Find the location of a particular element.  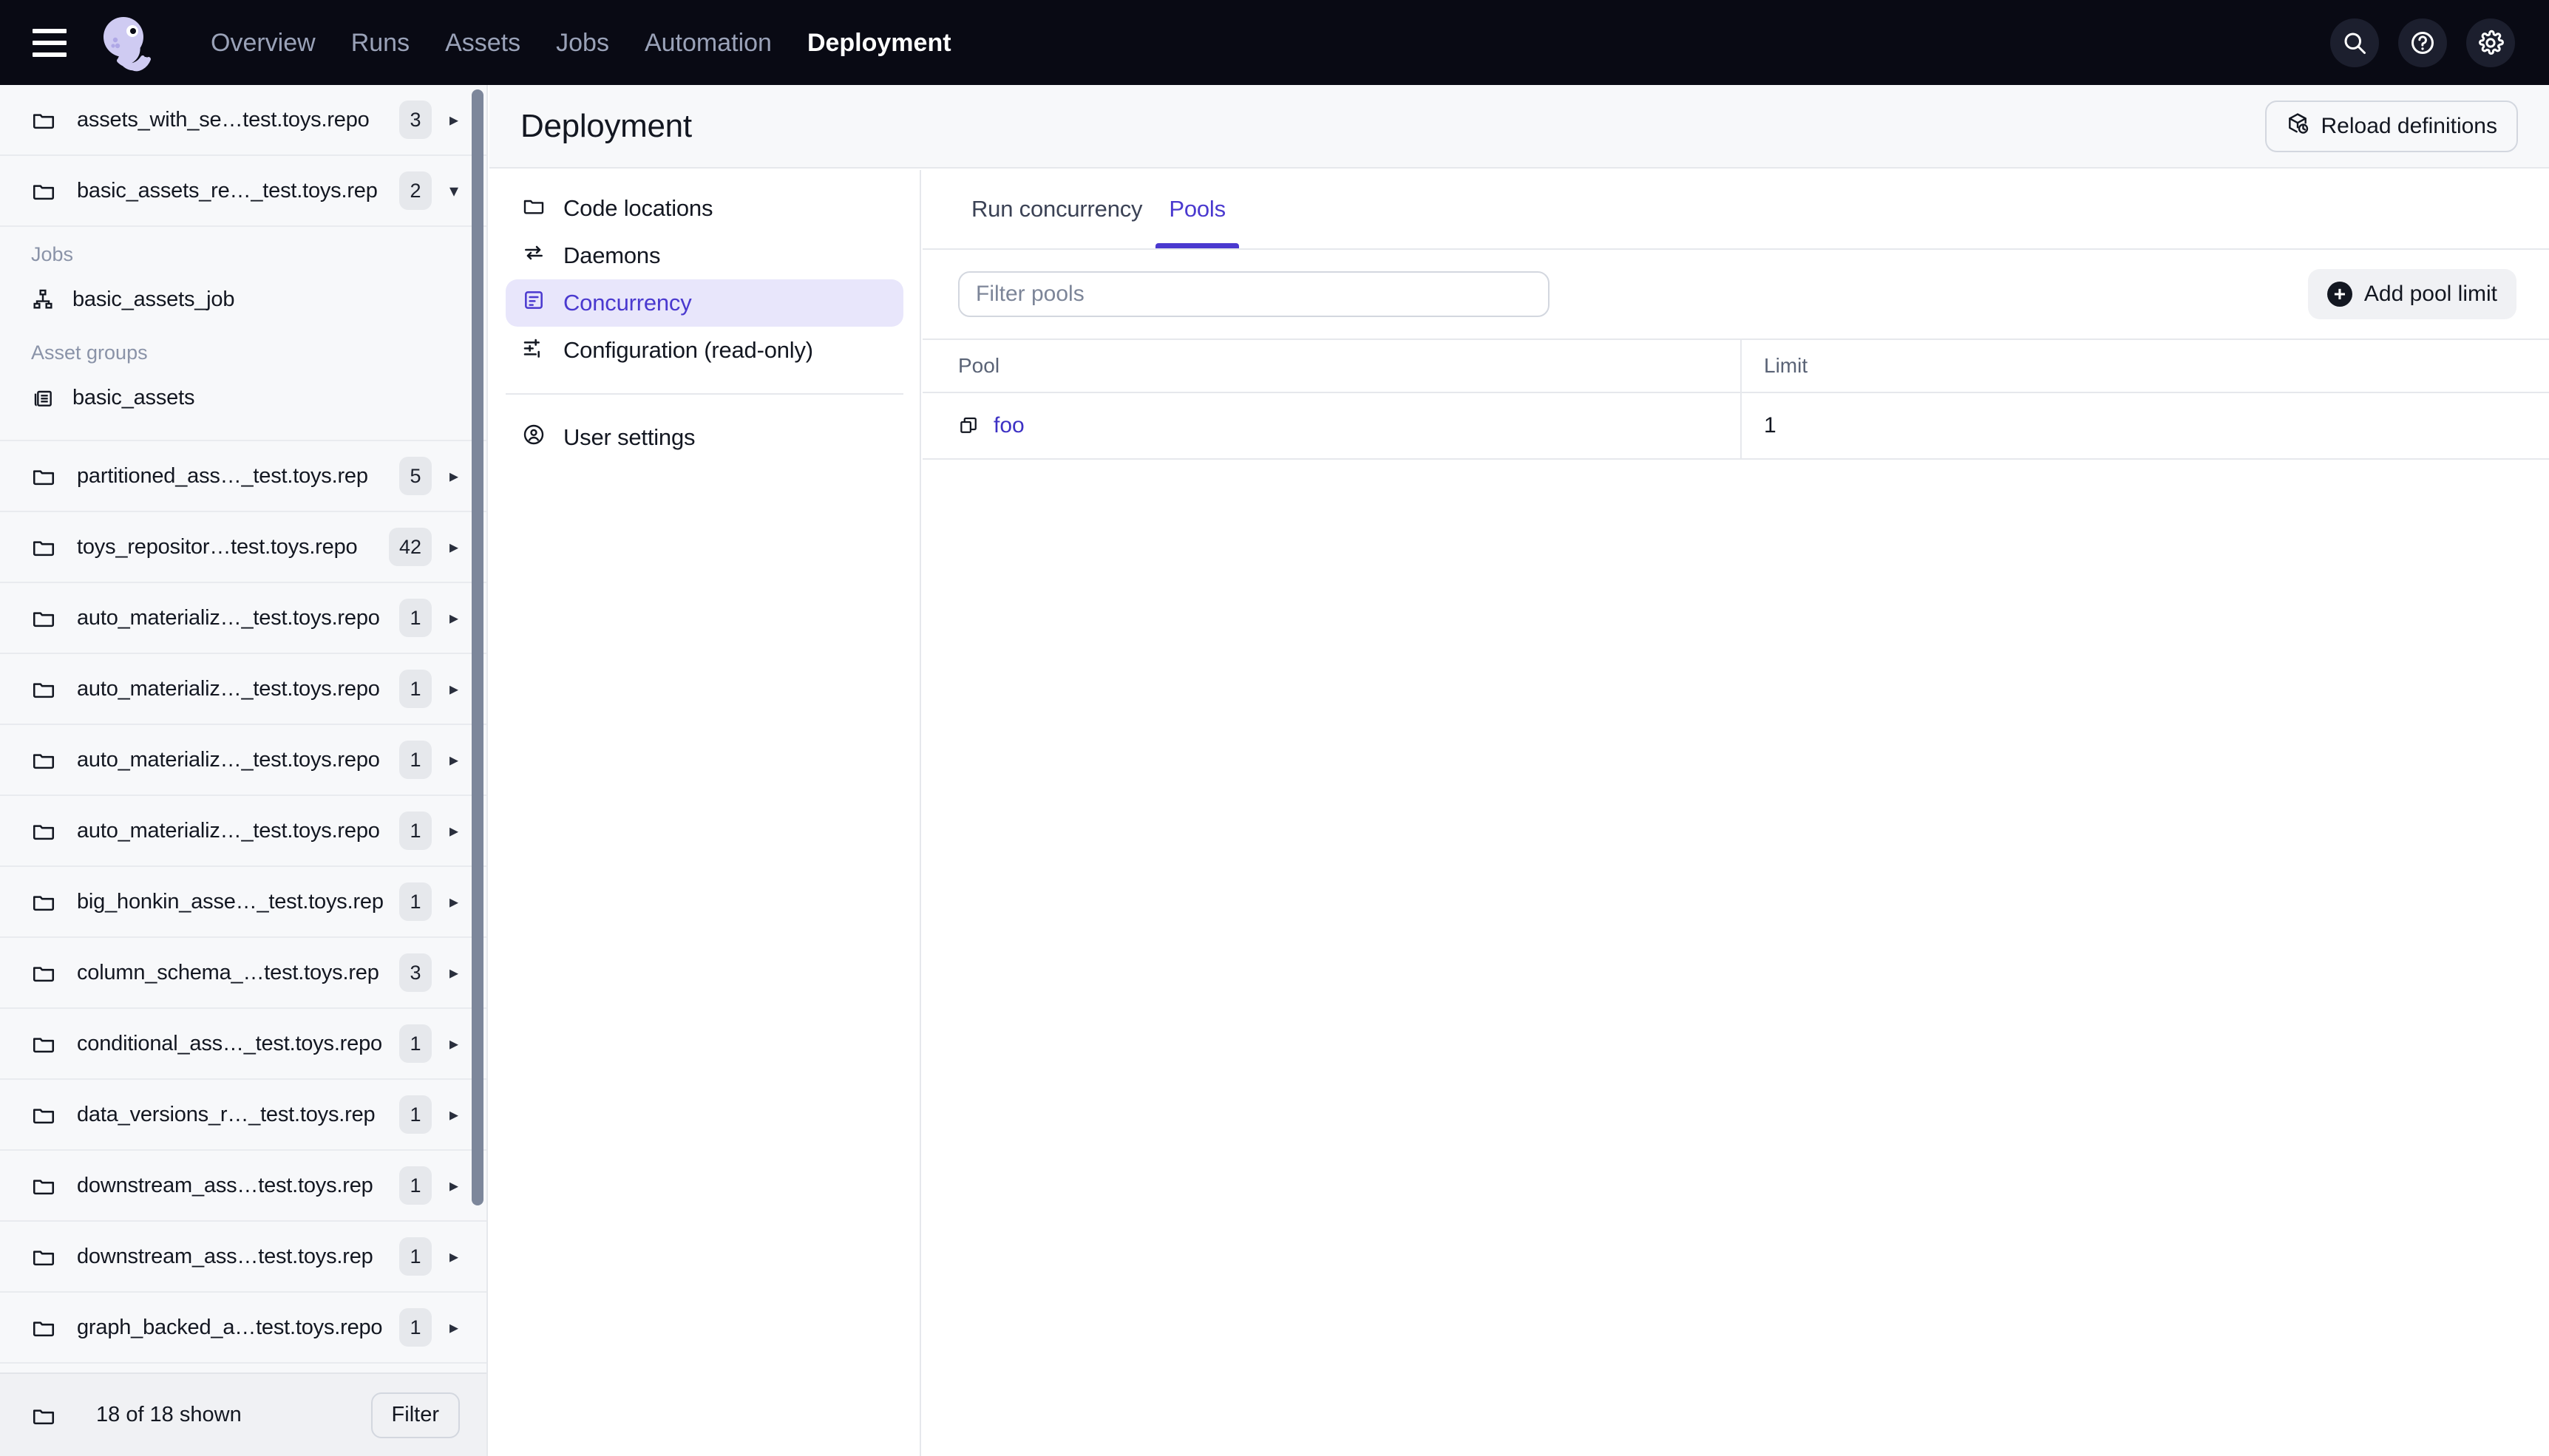

repository-label: auto_materializ…_test.toys.repo is located at coordinates (228, 617).